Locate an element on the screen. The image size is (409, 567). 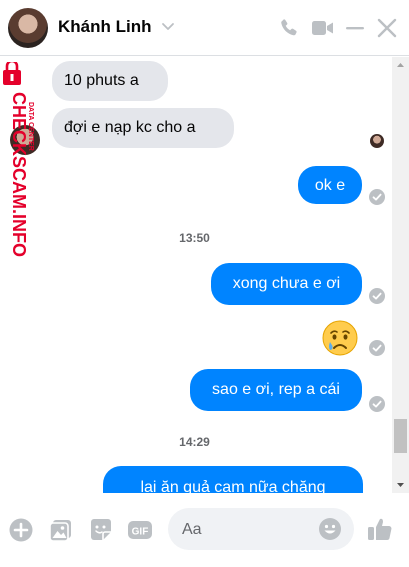
chat-header: Khánh Linh is located at coordinates (204, 28).